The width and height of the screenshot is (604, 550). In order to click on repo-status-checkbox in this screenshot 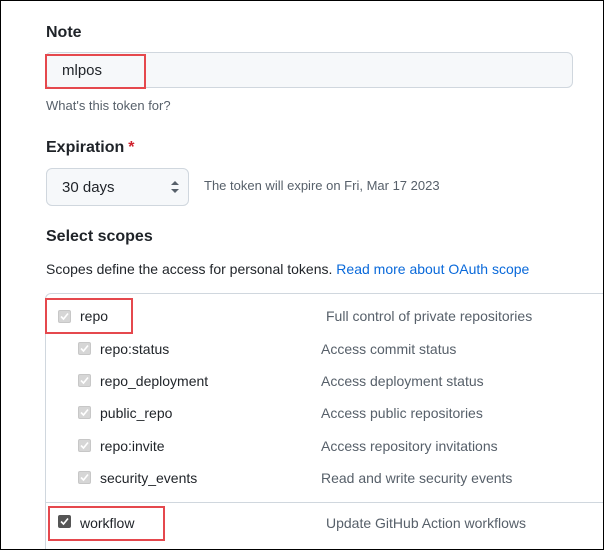, I will do `click(84, 348)`.